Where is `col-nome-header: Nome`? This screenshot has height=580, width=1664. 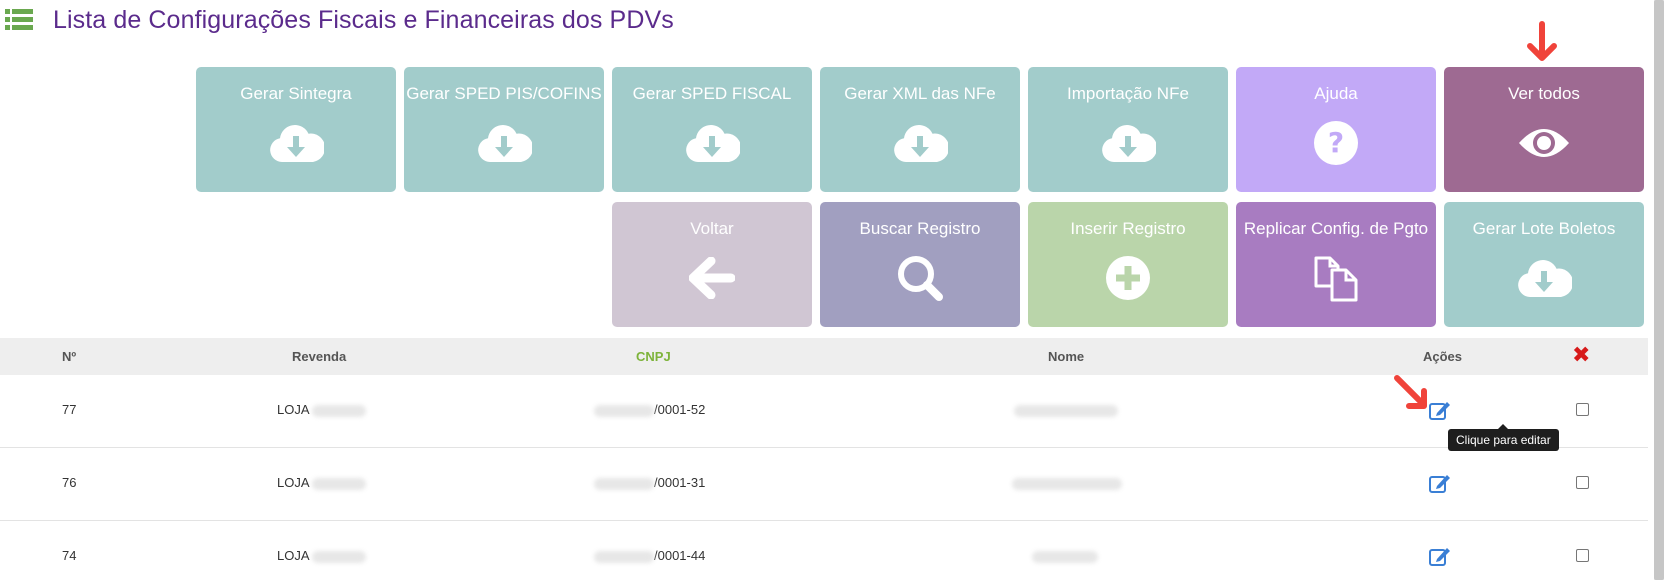 col-nome-header: Nome is located at coordinates (1066, 356).